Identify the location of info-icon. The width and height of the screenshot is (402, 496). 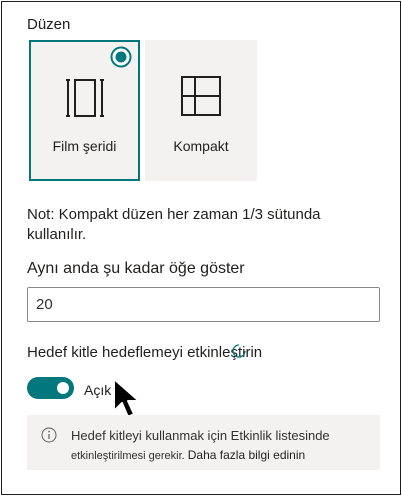
(49, 435).